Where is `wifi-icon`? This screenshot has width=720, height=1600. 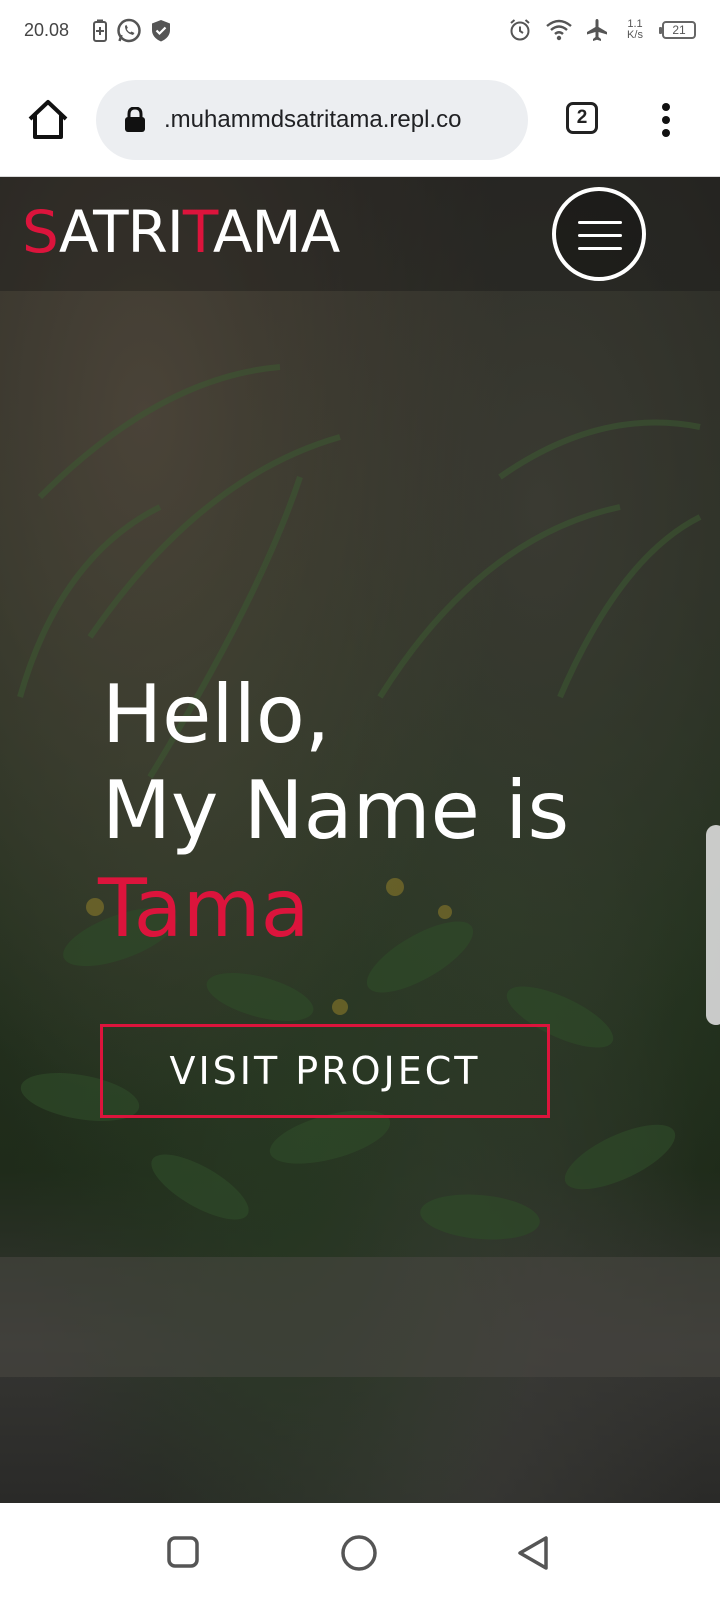 wifi-icon is located at coordinates (559, 30).